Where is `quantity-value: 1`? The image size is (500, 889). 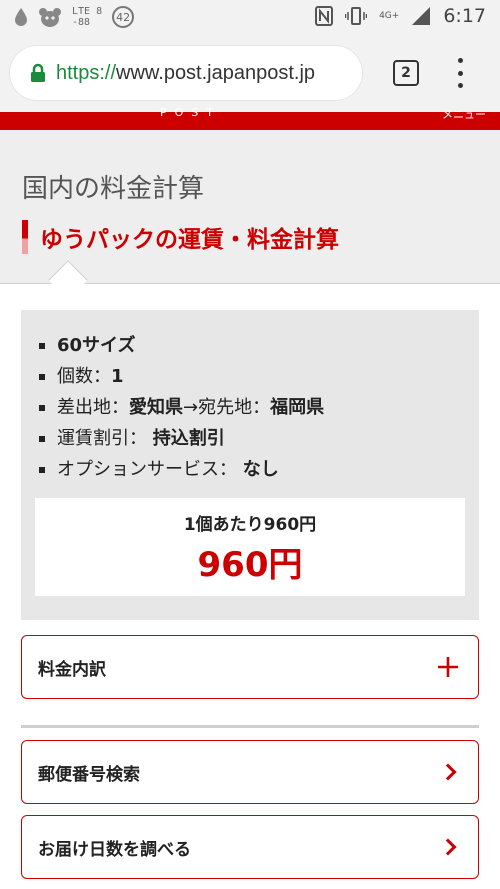 quantity-value: 1 is located at coordinates (117, 376).